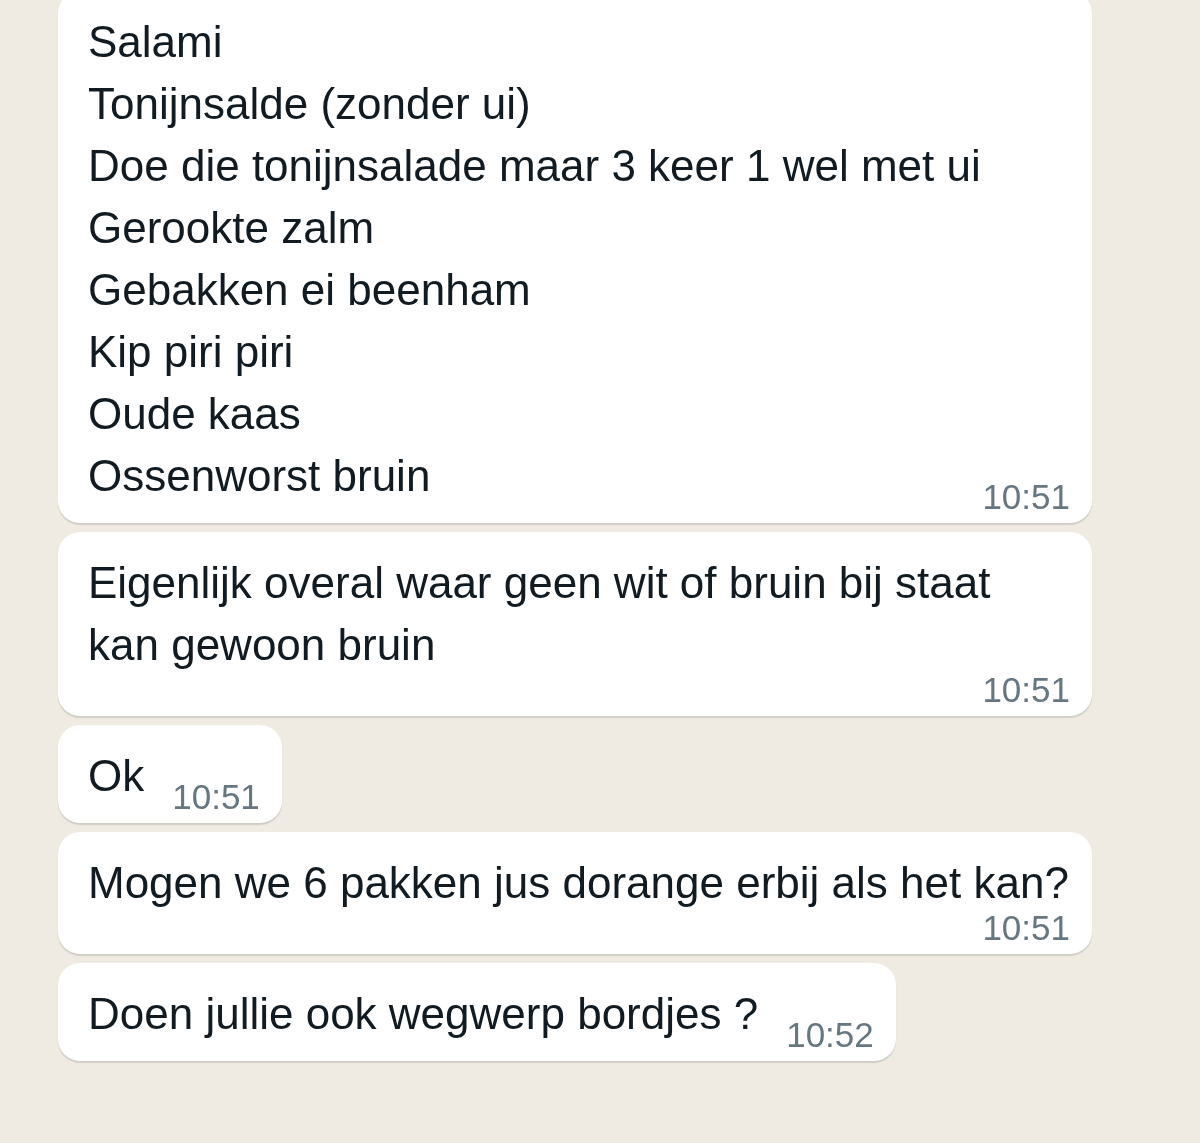 This screenshot has width=1200, height=1143. Describe the element at coordinates (534, 166) in the screenshot. I see `message-line: Doe die tonijnsalade maar 3 keer 1 wel met ui` at that location.